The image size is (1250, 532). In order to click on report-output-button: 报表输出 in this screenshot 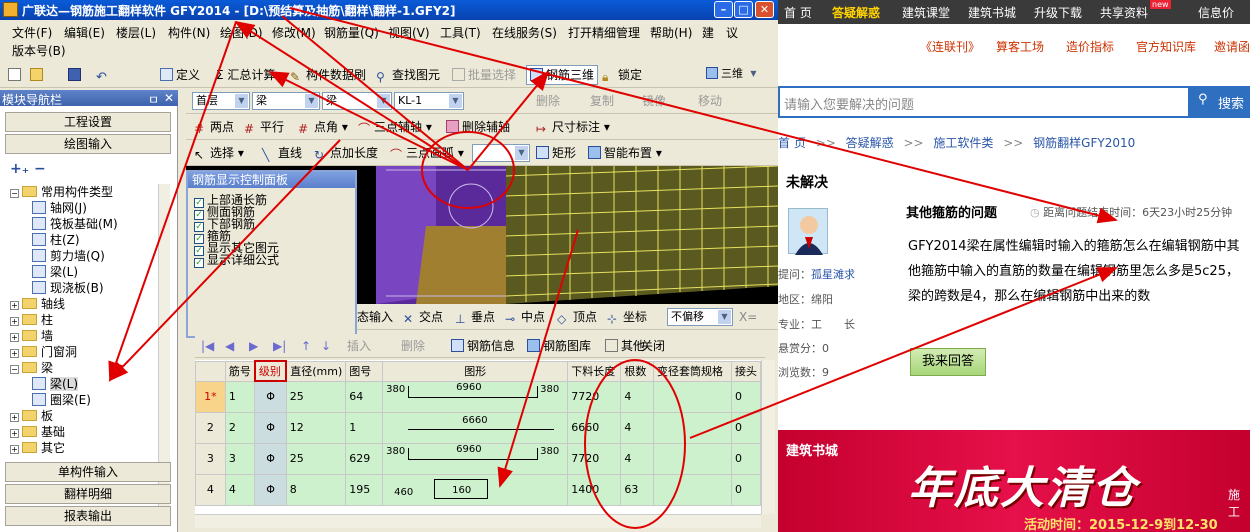, I will do `click(88, 516)`.